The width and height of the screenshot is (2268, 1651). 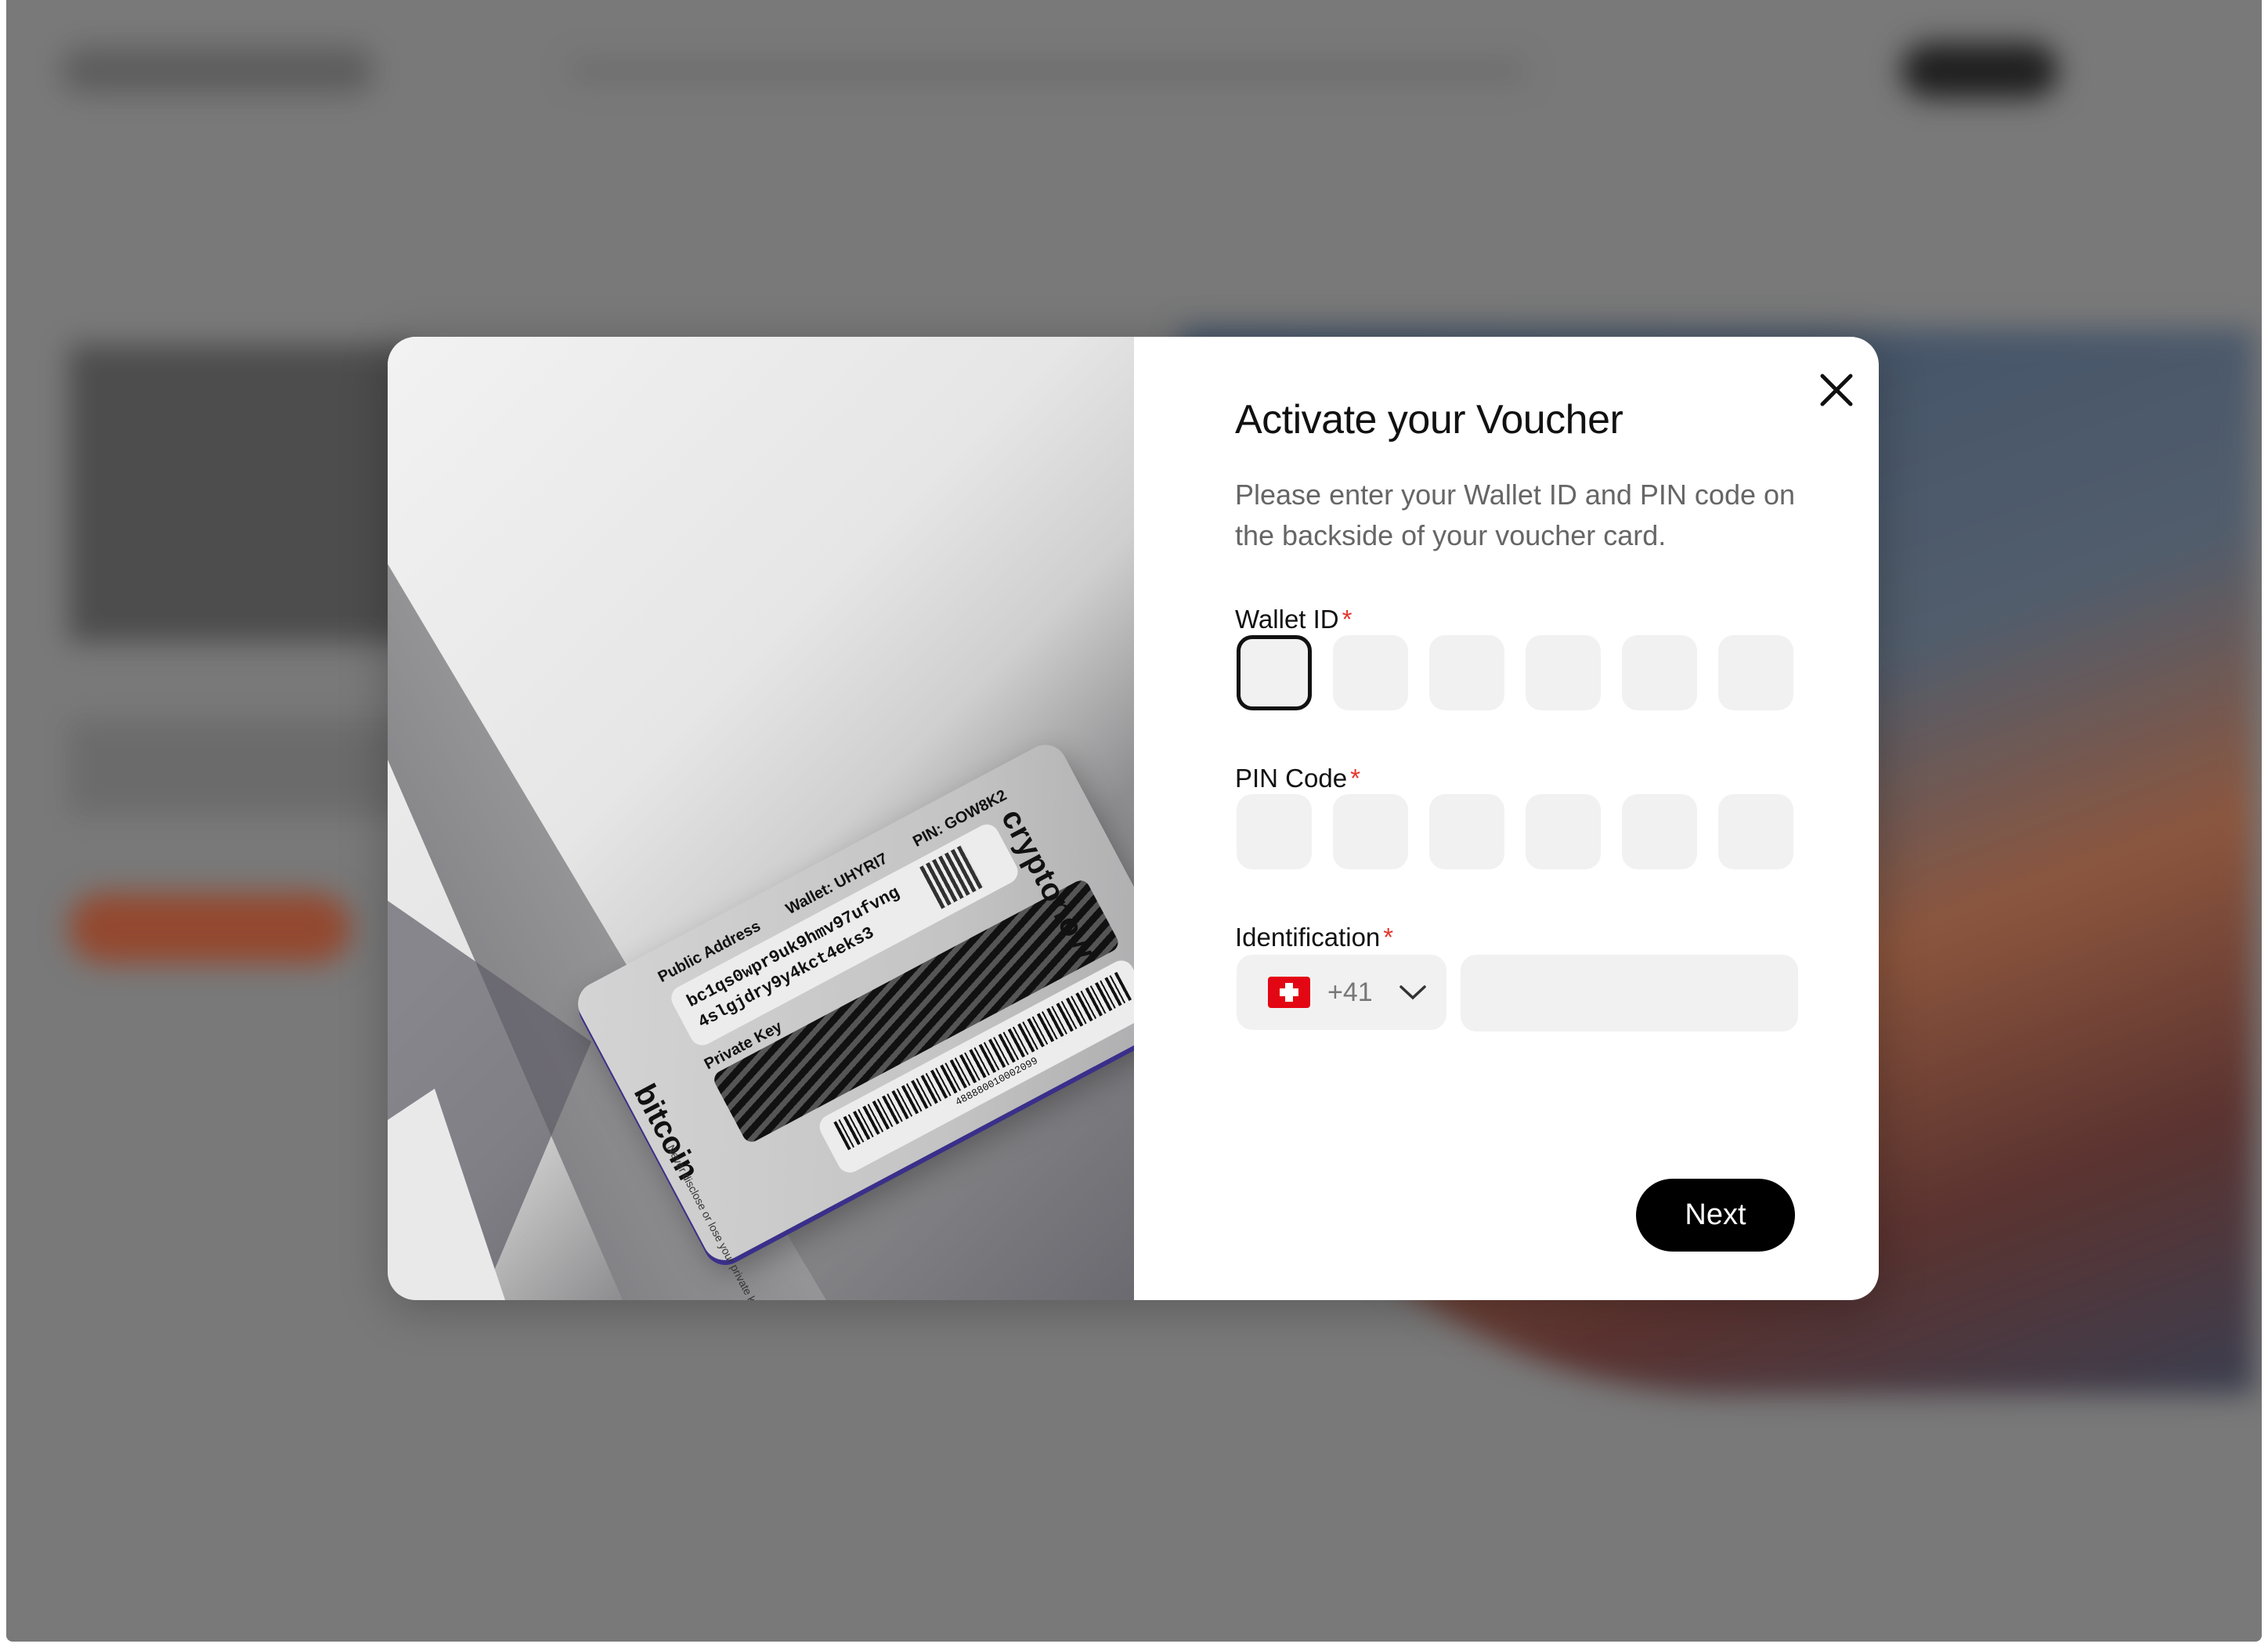 I want to click on country-code-value: +41, so click(x=1350, y=992).